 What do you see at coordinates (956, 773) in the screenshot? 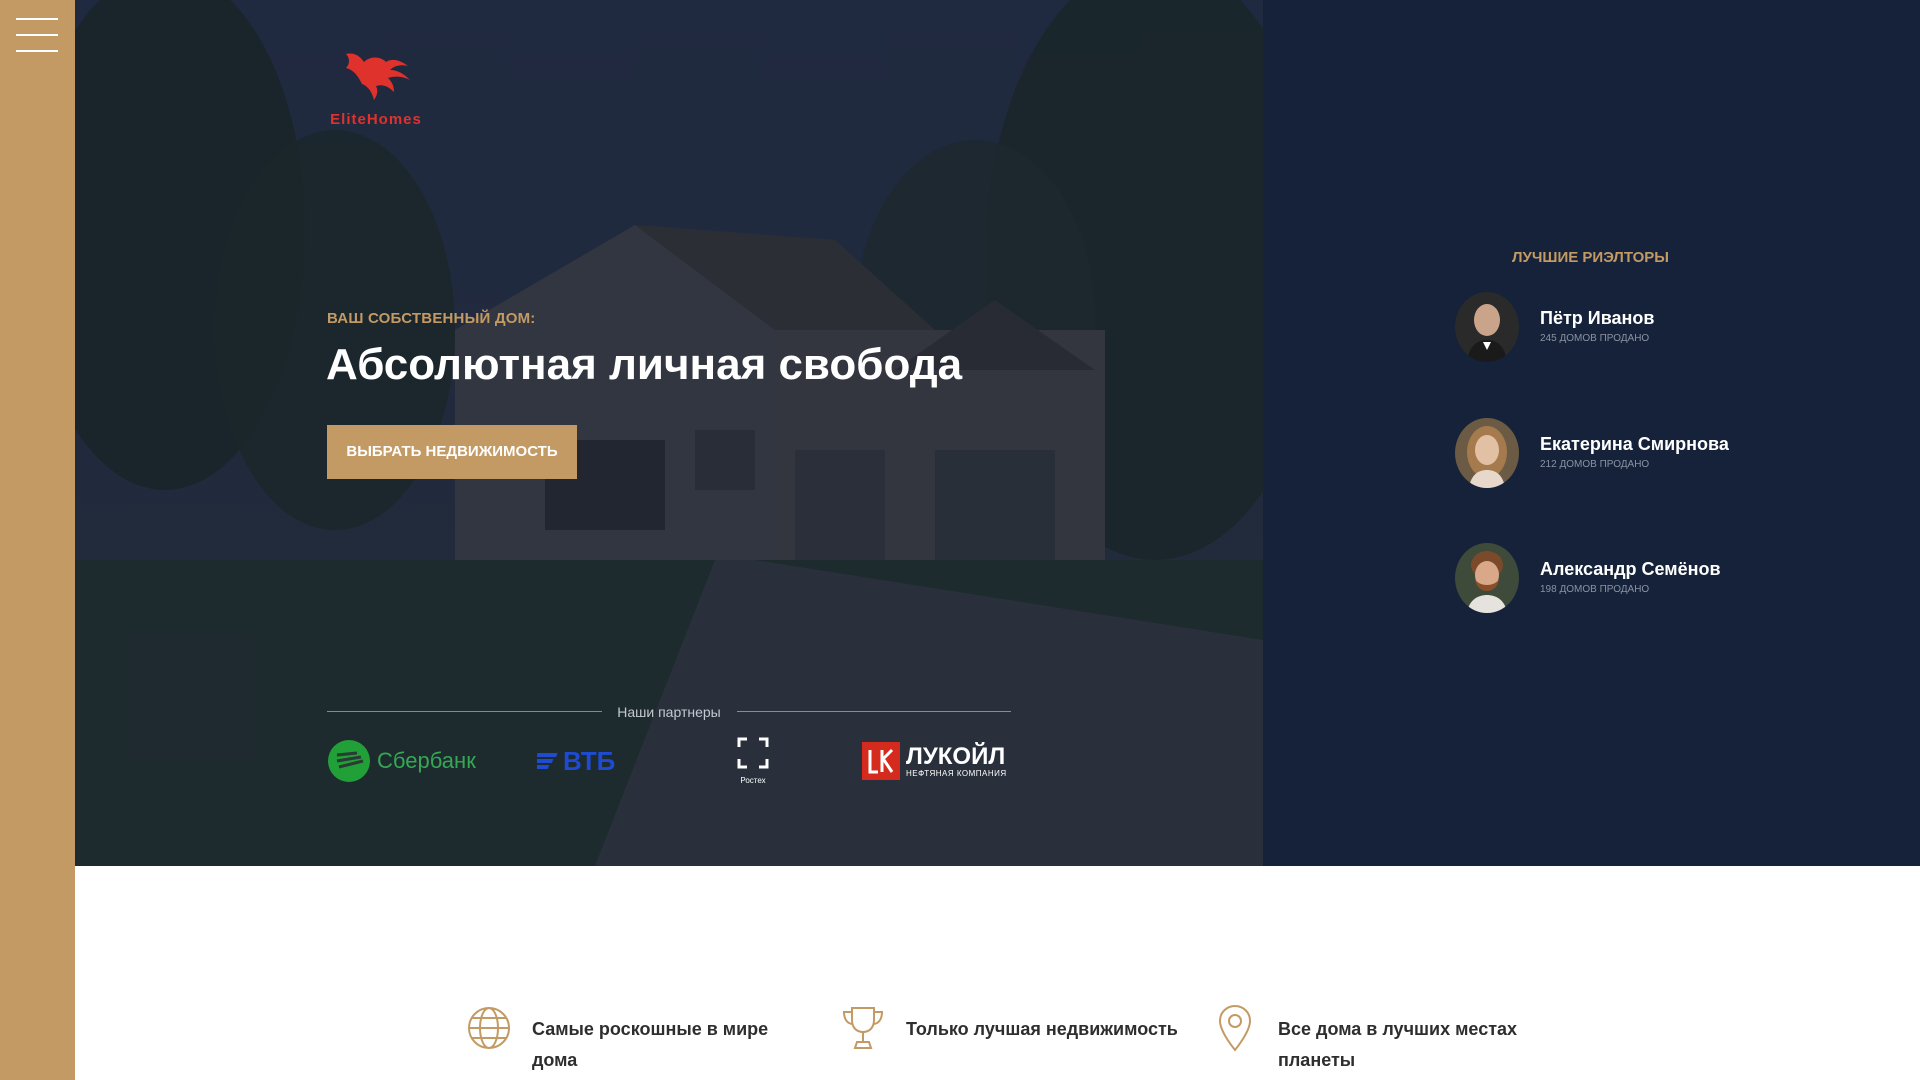
I see `partner-lukoil-subtitle: НЕФТЯНАЯ КОМПАНИЯ` at bounding box center [956, 773].